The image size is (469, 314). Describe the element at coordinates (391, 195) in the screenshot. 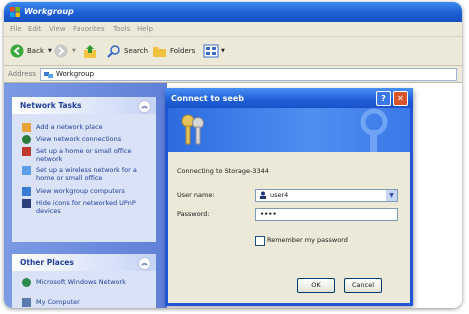

I see `username-dropdown-icon: ▼` at that location.